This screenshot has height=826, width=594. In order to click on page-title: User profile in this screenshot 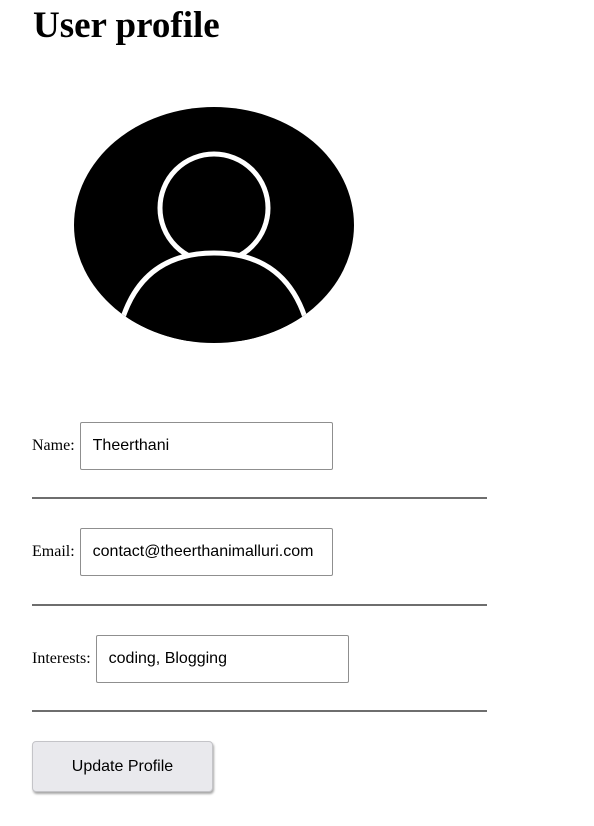, I will do `click(126, 25)`.